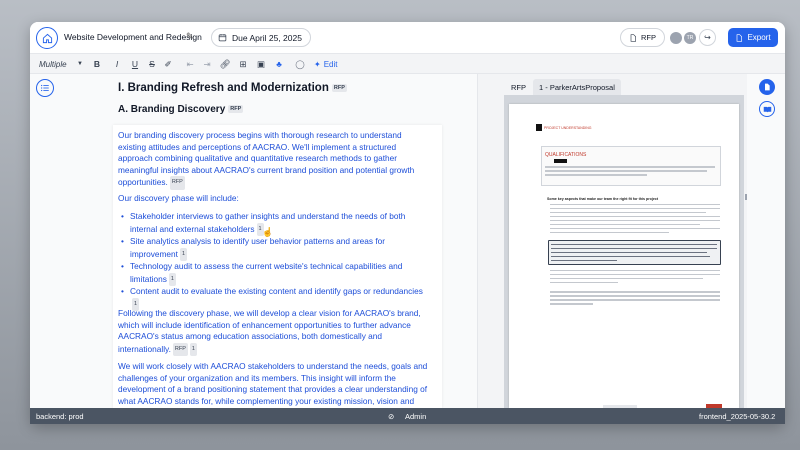  What do you see at coordinates (648, 37) in the screenshot?
I see `rfp-label: RFP` at bounding box center [648, 37].